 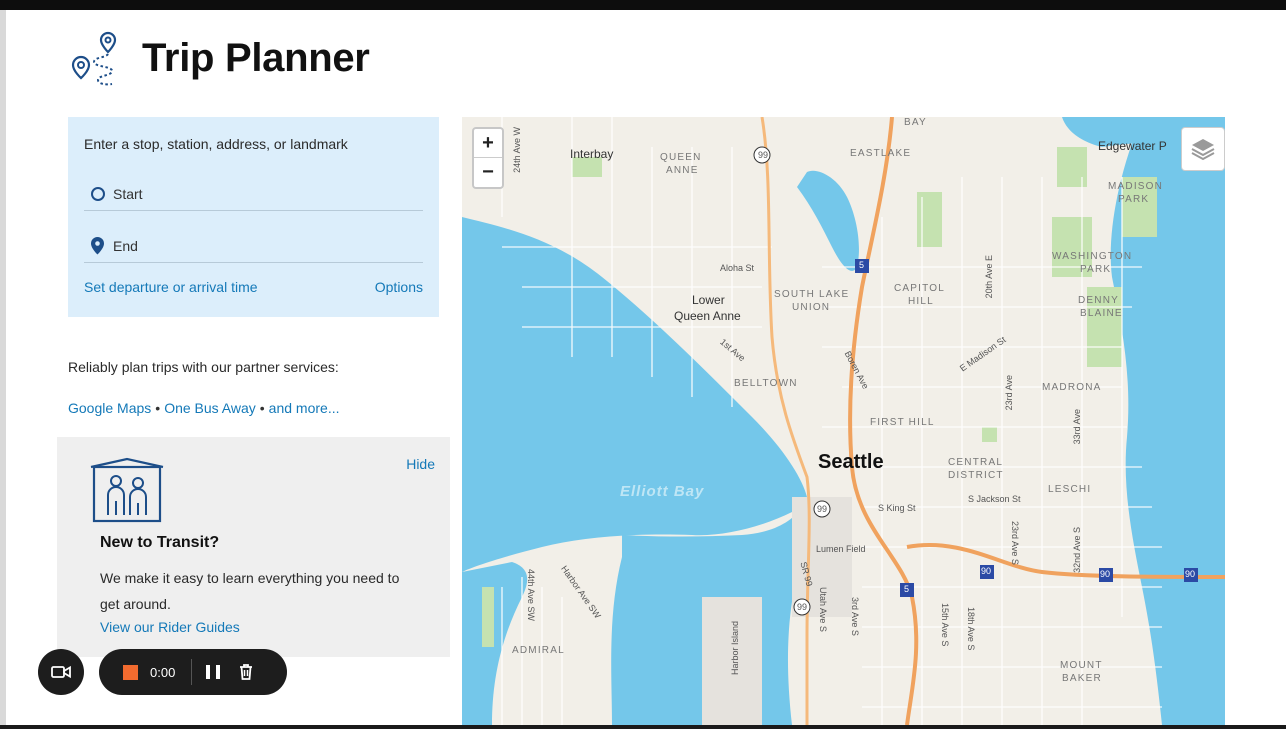 What do you see at coordinates (681, 157) in the screenshot?
I see `map-label-queen: QUEEN` at bounding box center [681, 157].